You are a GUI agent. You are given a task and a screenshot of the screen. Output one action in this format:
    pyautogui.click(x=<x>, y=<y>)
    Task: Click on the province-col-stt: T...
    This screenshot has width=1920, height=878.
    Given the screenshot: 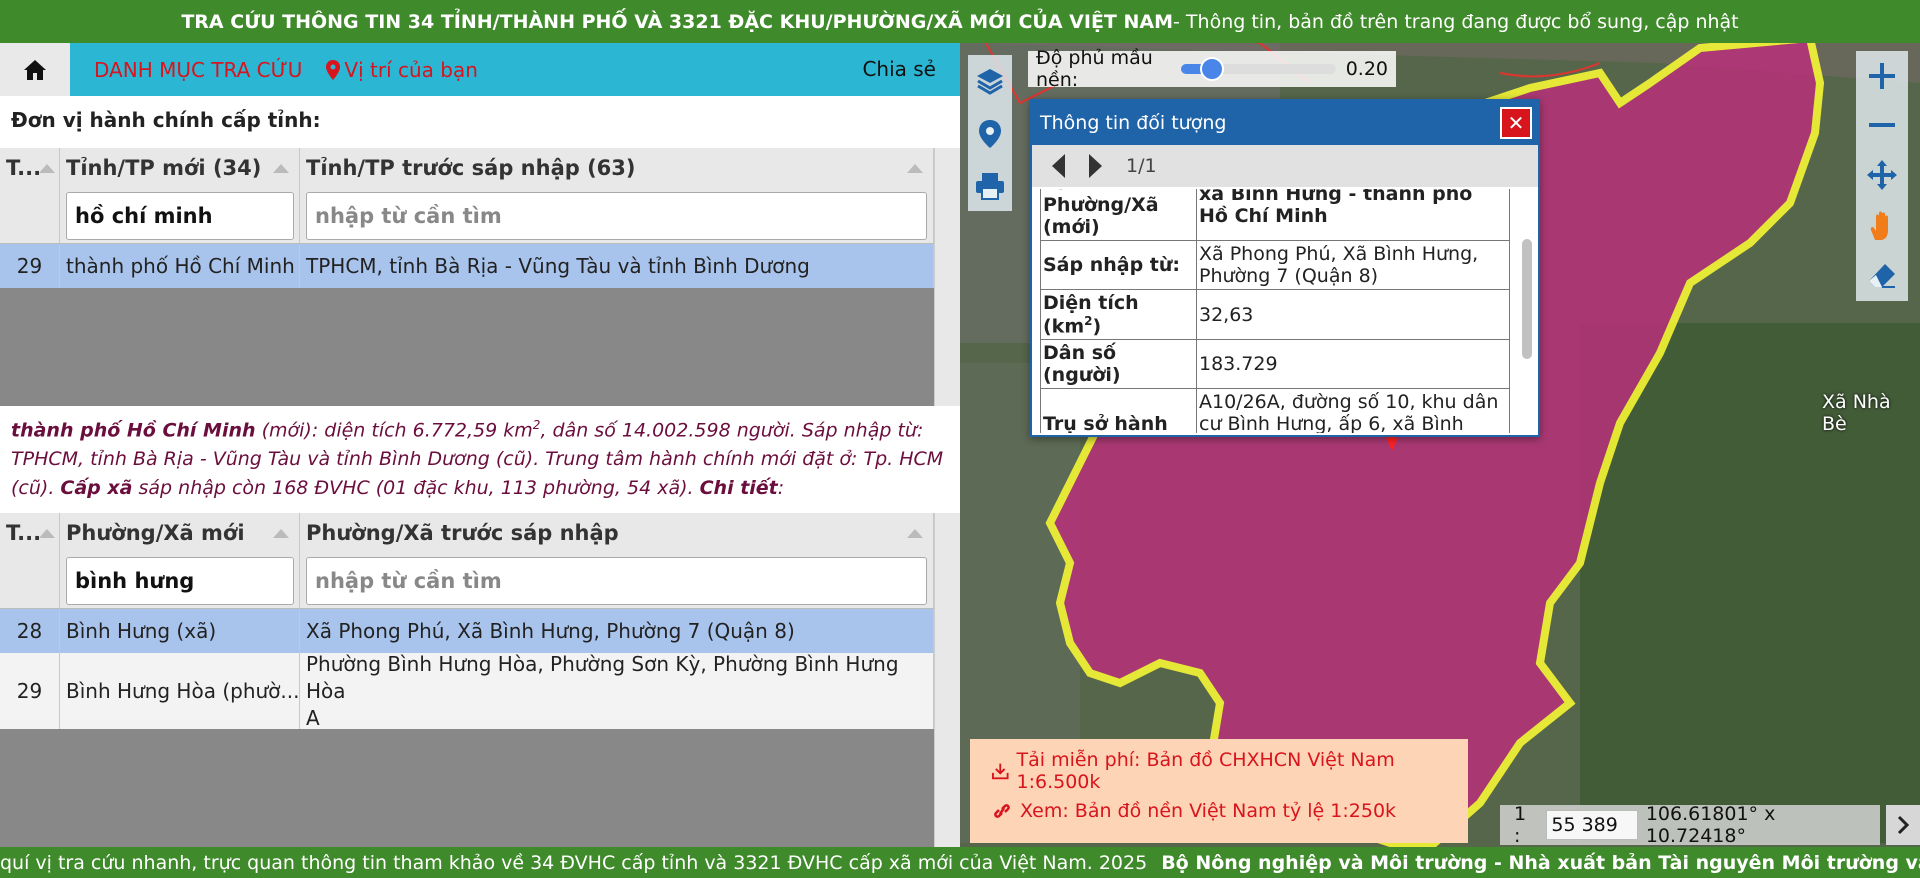 What is the action you would take?
    pyautogui.click(x=30, y=195)
    